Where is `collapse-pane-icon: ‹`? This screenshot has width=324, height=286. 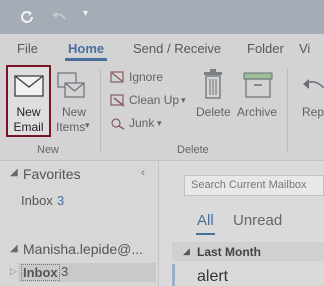
collapse-pane-icon: ‹ is located at coordinates (143, 172).